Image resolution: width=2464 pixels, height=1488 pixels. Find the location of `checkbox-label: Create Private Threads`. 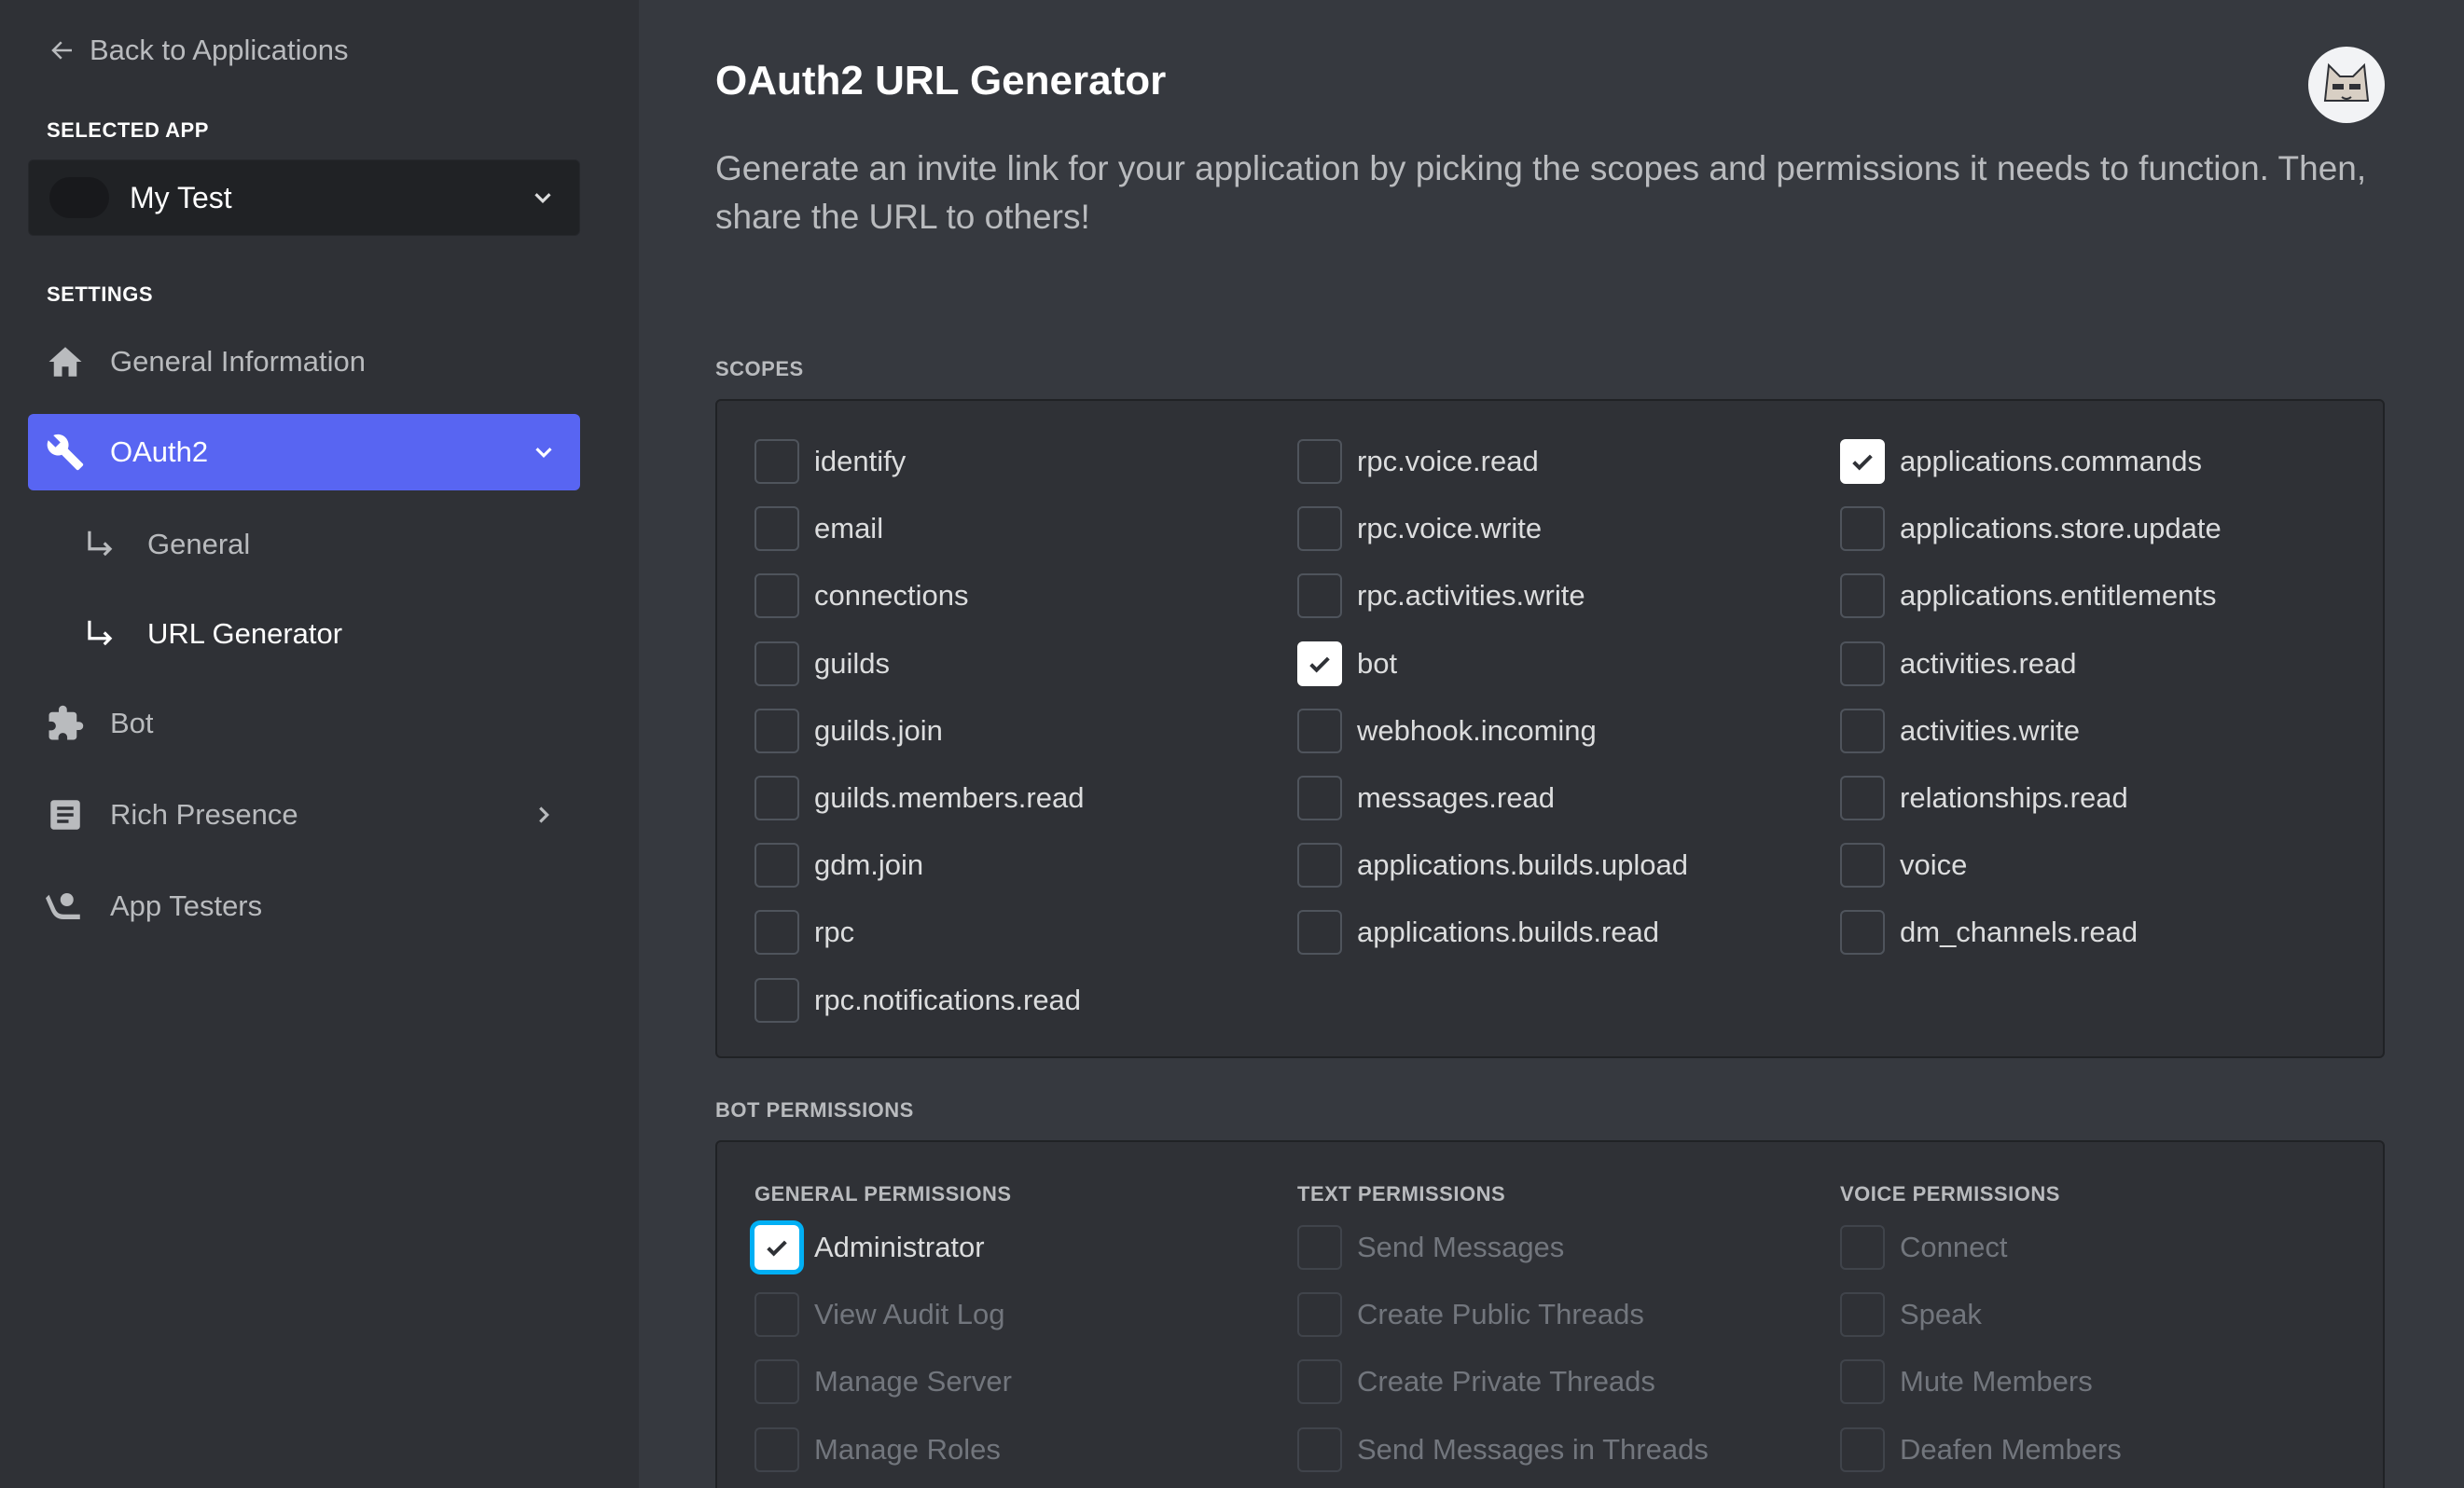

checkbox-label: Create Private Threads is located at coordinates (1506, 1381).